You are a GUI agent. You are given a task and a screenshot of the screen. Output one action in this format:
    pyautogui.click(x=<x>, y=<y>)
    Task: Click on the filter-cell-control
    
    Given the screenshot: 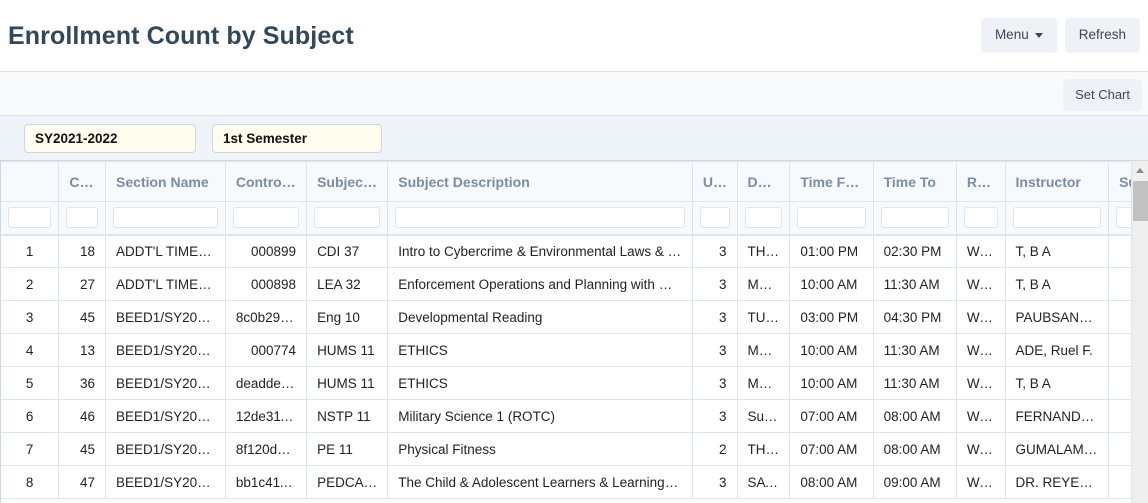 What is the action you would take?
    pyautogui.click(x=266, y=218)
    